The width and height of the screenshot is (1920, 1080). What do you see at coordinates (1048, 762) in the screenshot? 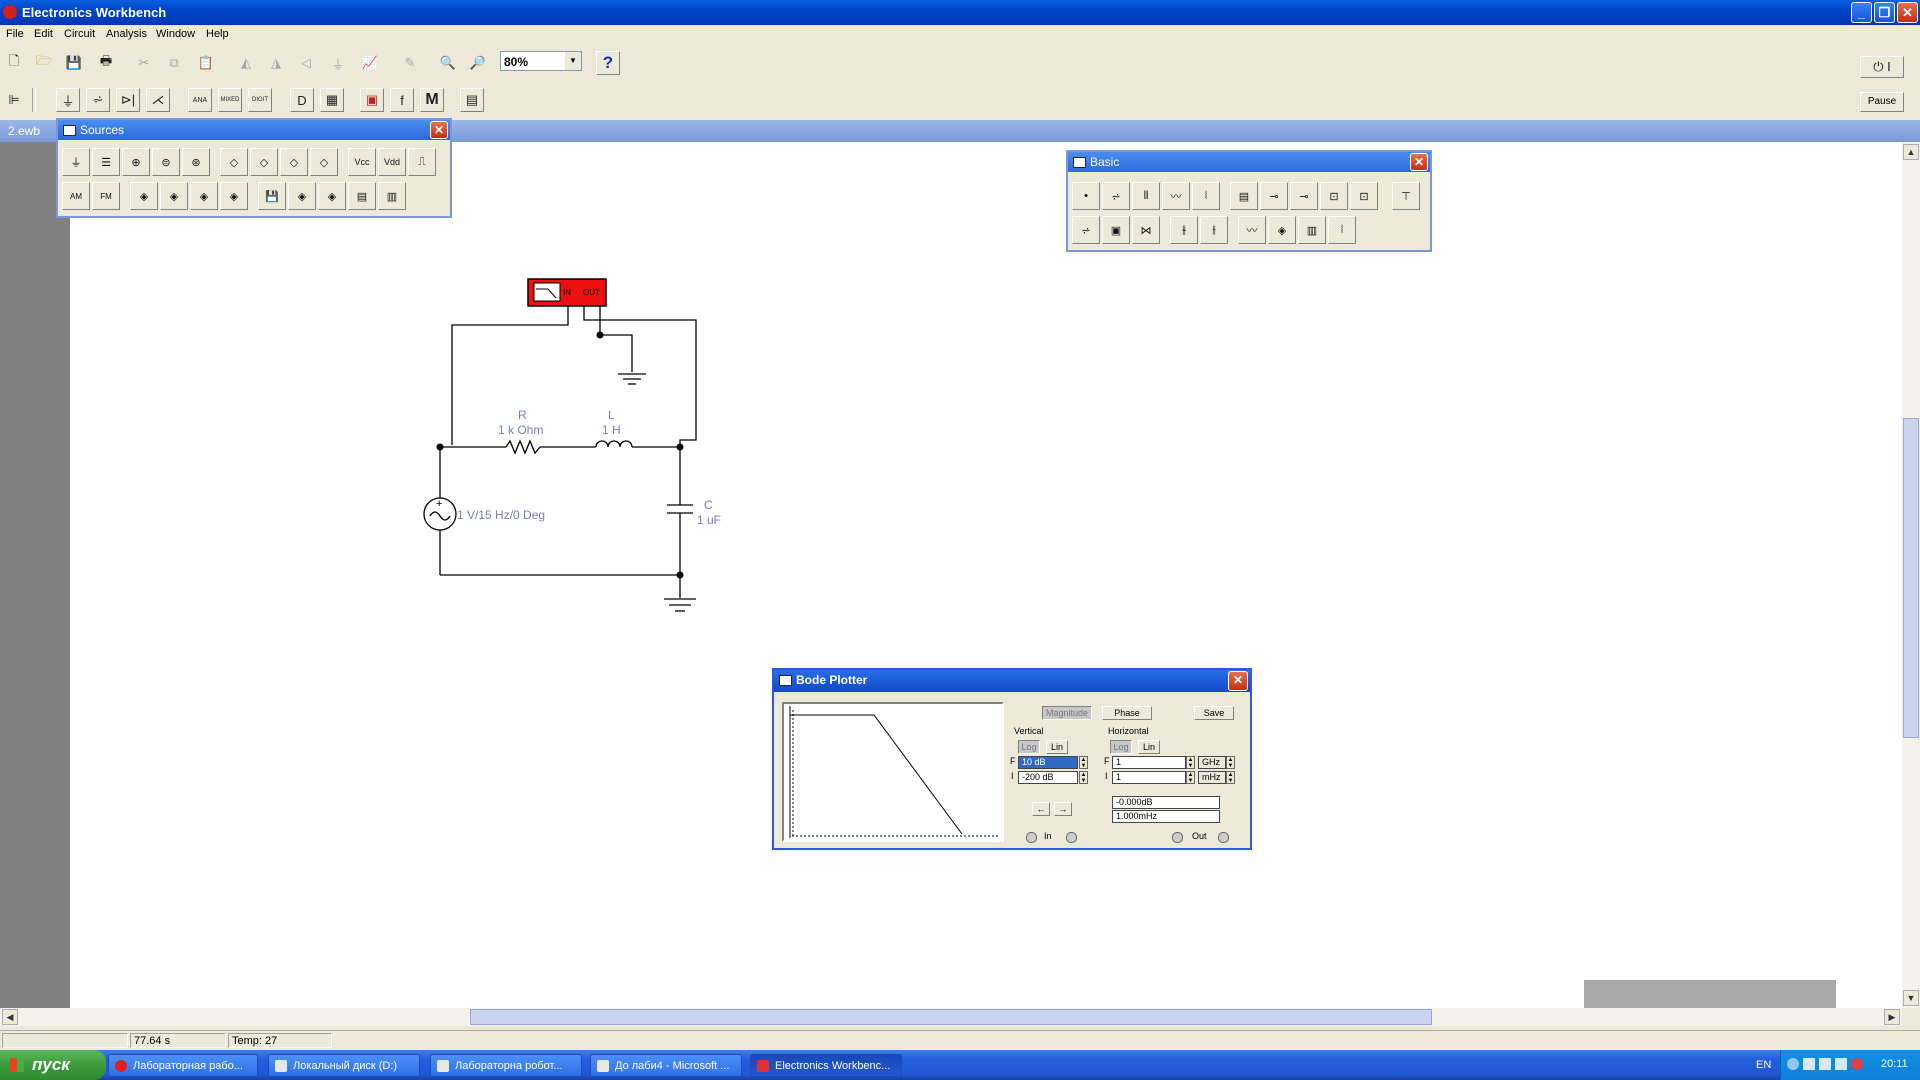
I see `vertical-final-field: 10 dB` at bounding box center [1048, 762].